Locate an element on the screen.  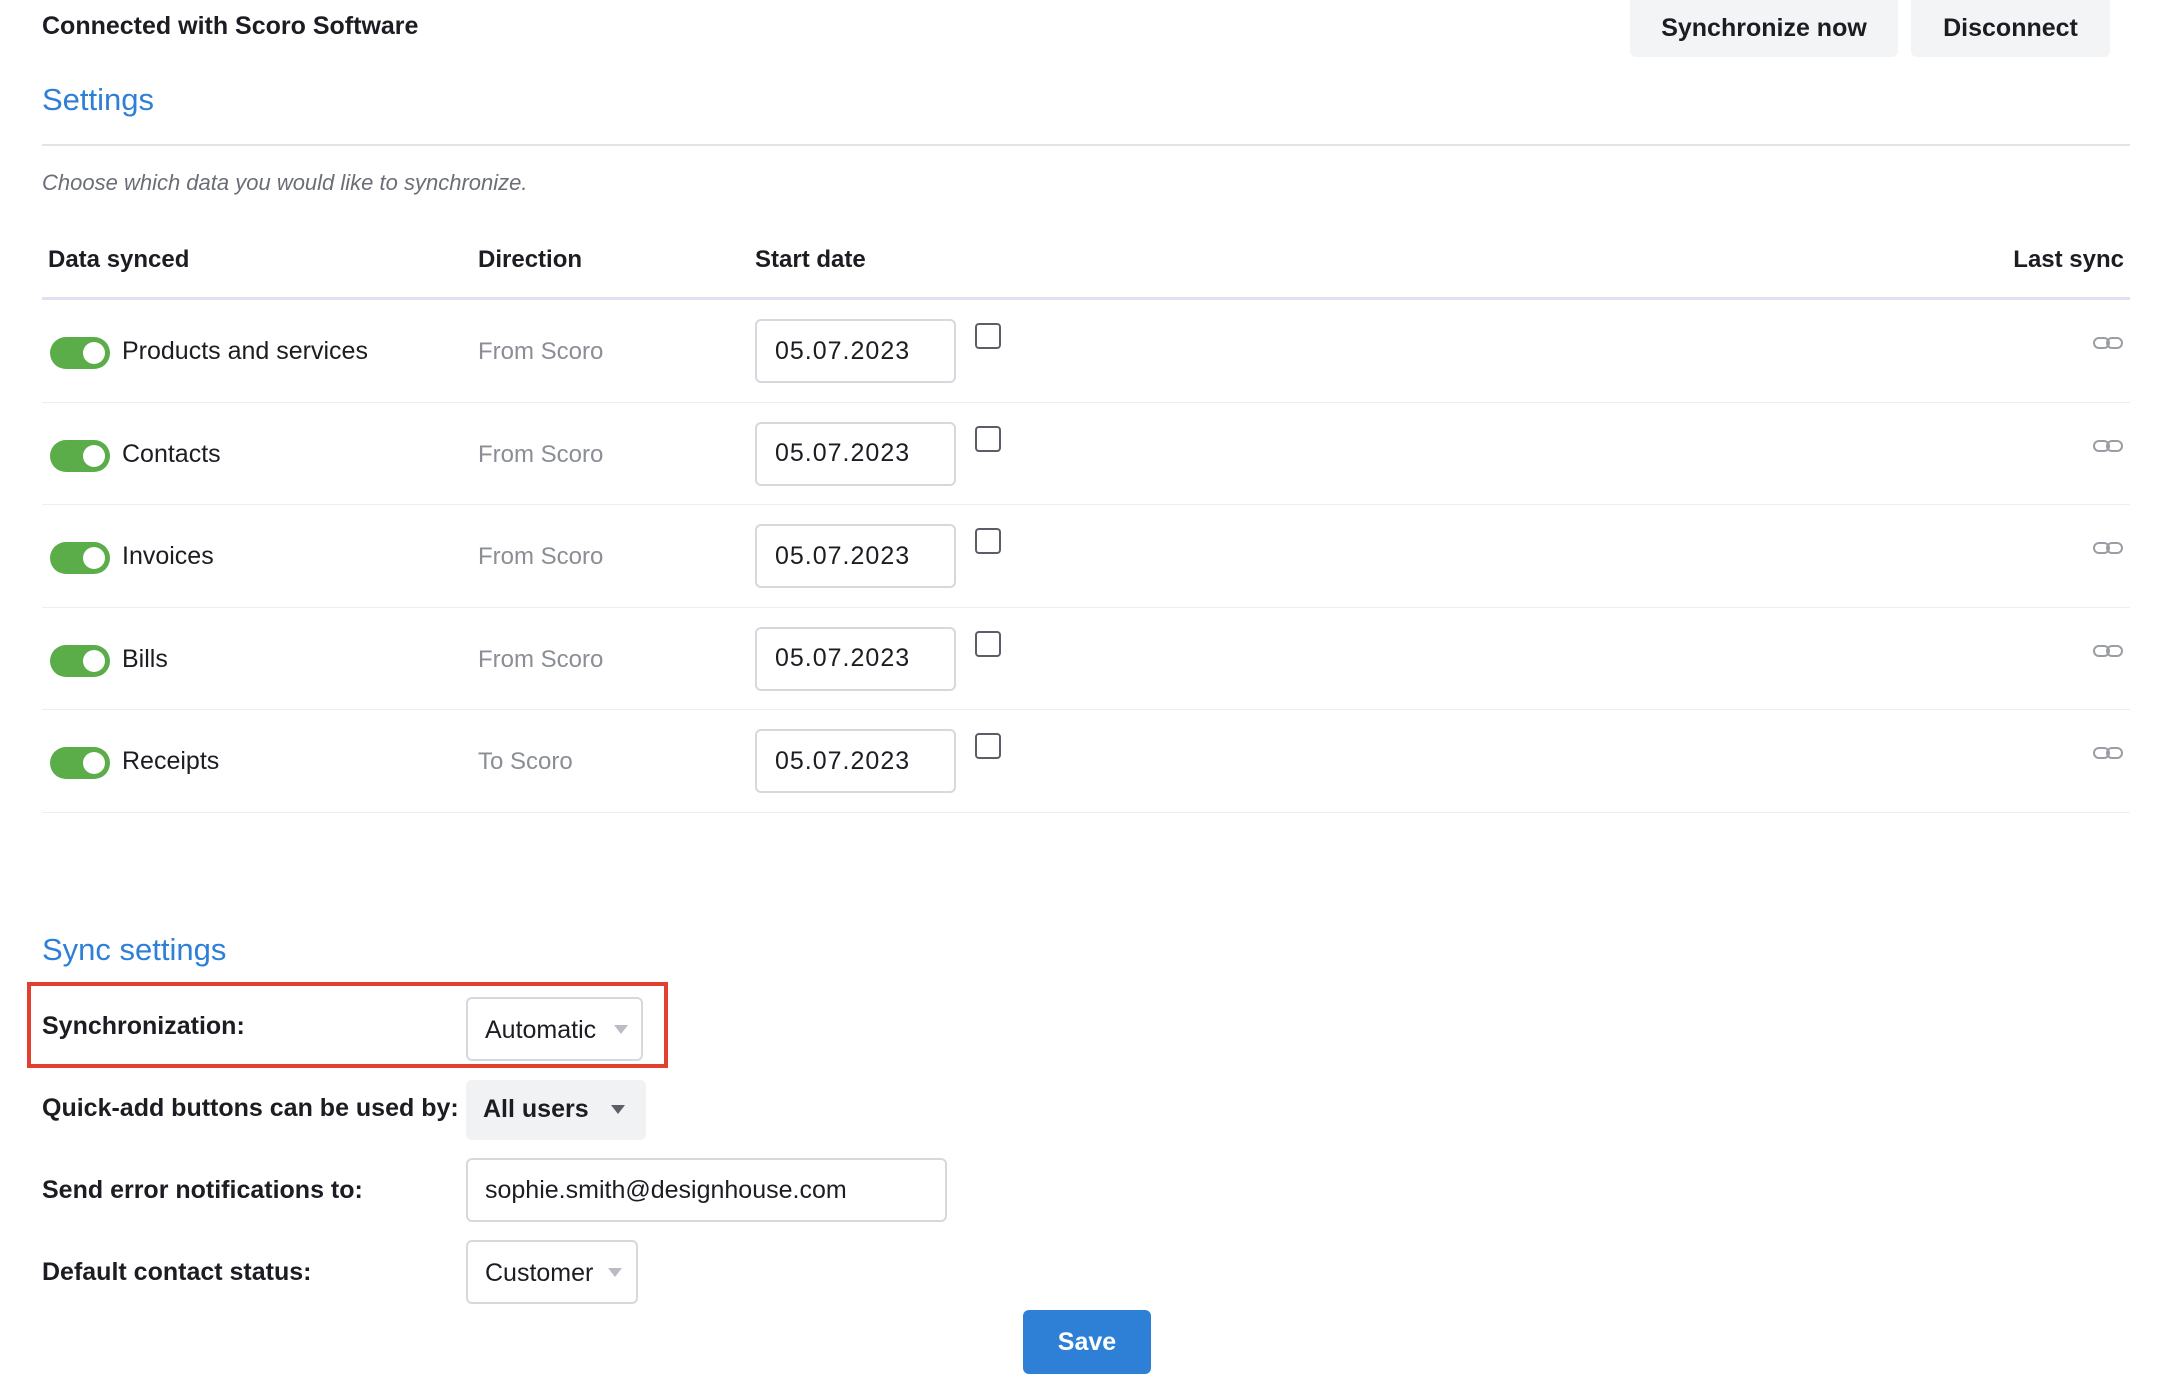
default-contact-status-select: Customer is located at coordinates (552, 1272).